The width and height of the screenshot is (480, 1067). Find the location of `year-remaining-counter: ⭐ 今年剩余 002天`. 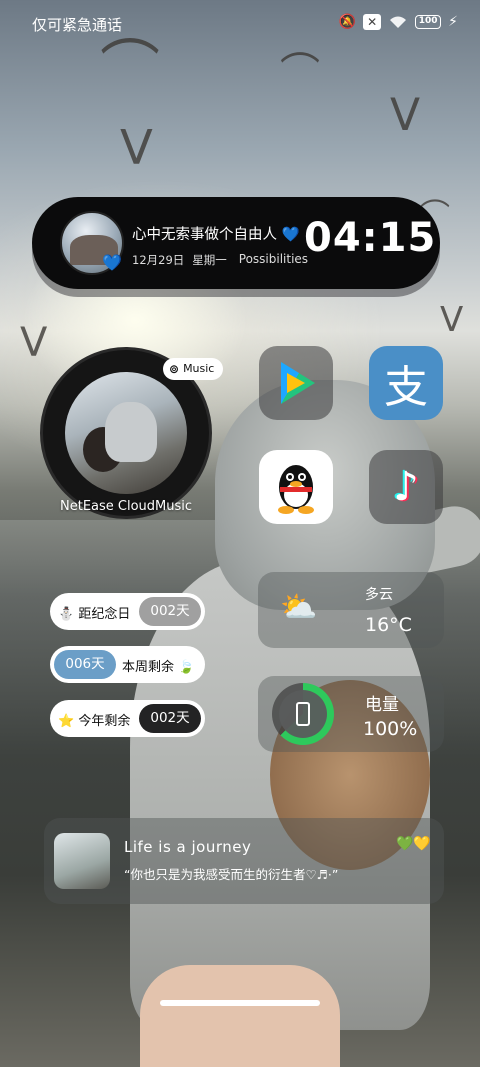

year-remaining-counter: ⭐ 今年剩余 002天 is located at coordinates (127, 718).